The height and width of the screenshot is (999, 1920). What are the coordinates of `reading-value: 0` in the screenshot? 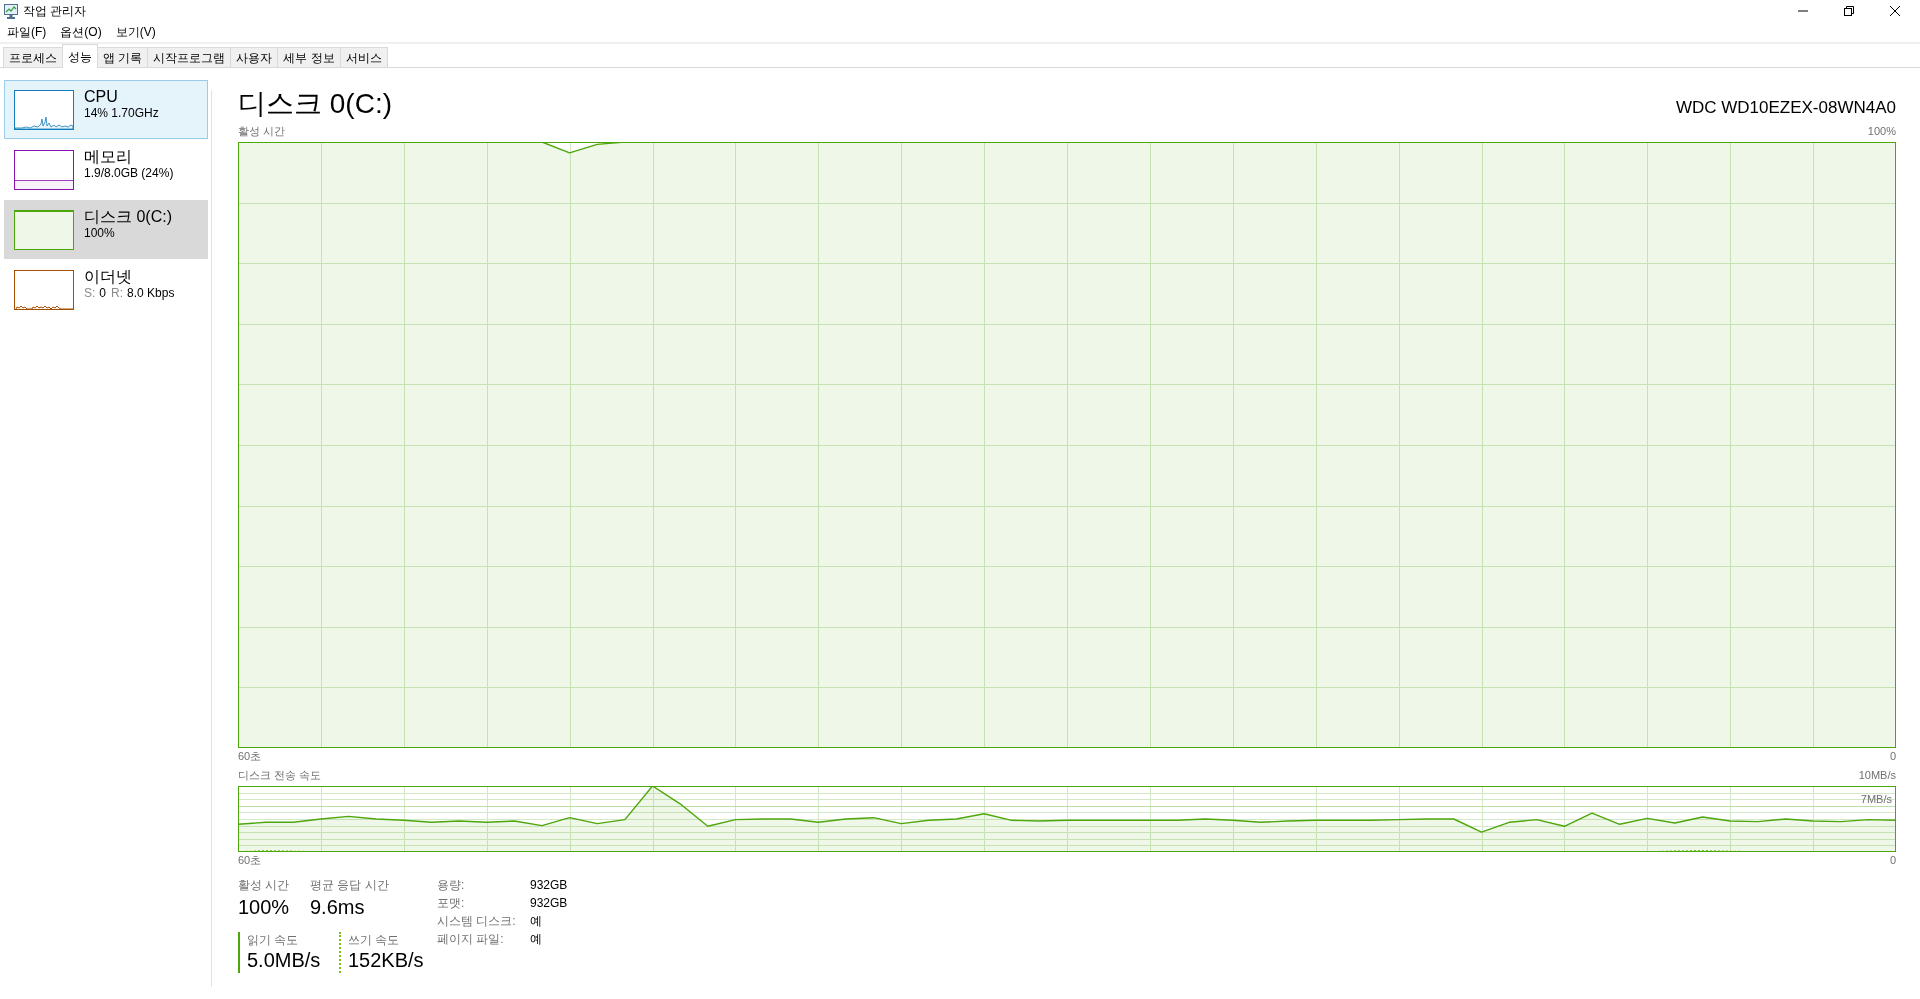 It's located at (103, 293).